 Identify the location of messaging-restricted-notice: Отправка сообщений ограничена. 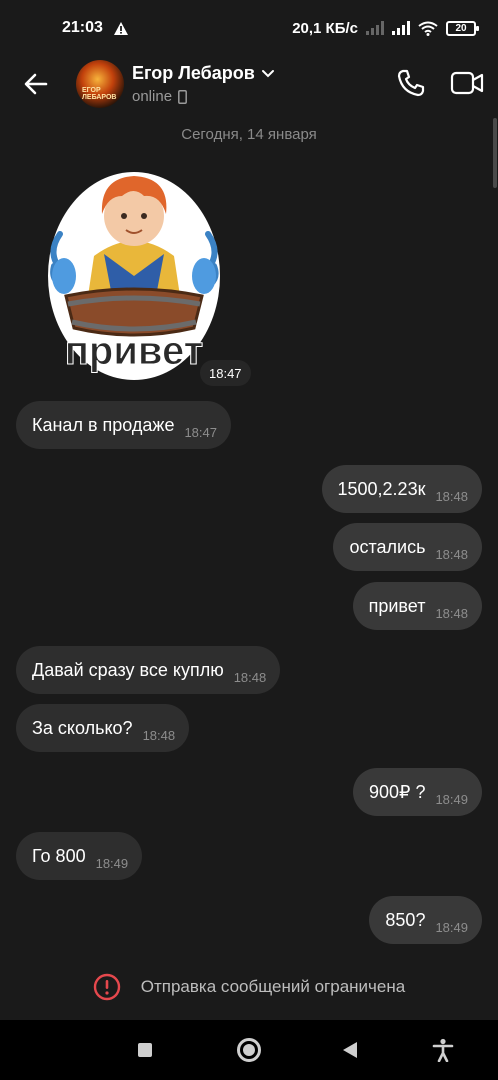
(249, 987).